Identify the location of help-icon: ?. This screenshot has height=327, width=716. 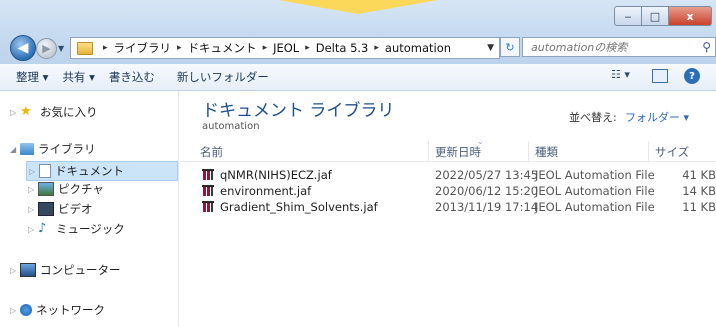
(692, 76).